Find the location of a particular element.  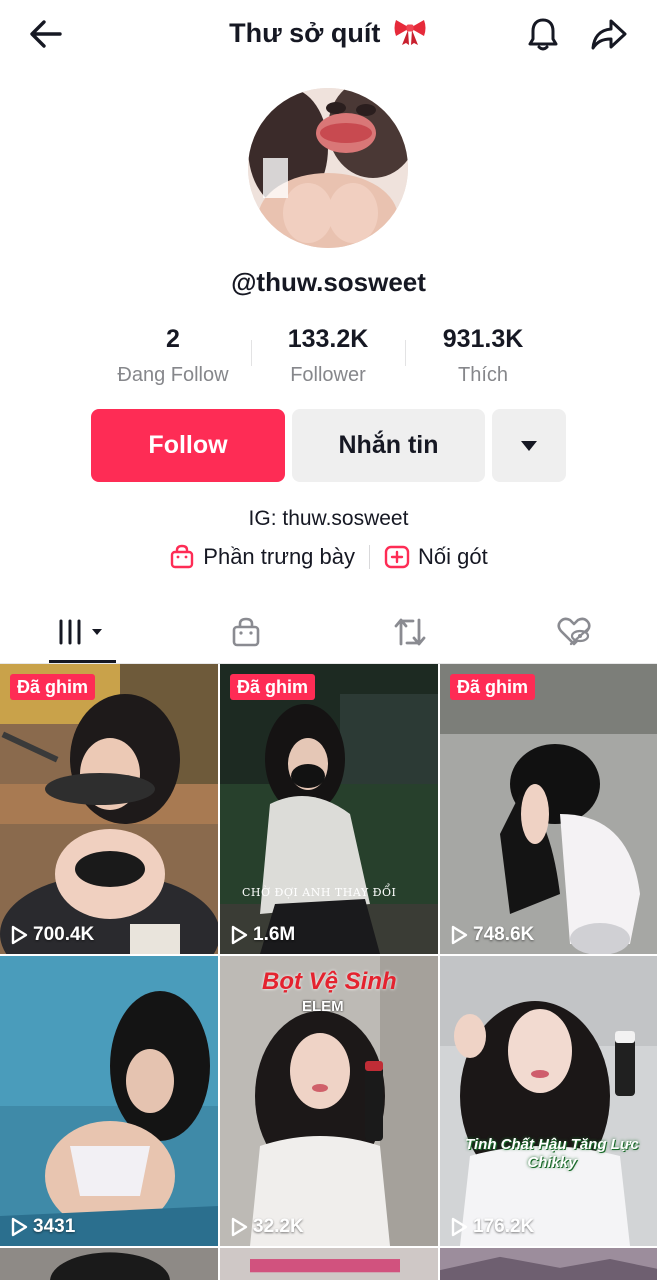

view-count: 748.6K is located at coordinates (492, 935).